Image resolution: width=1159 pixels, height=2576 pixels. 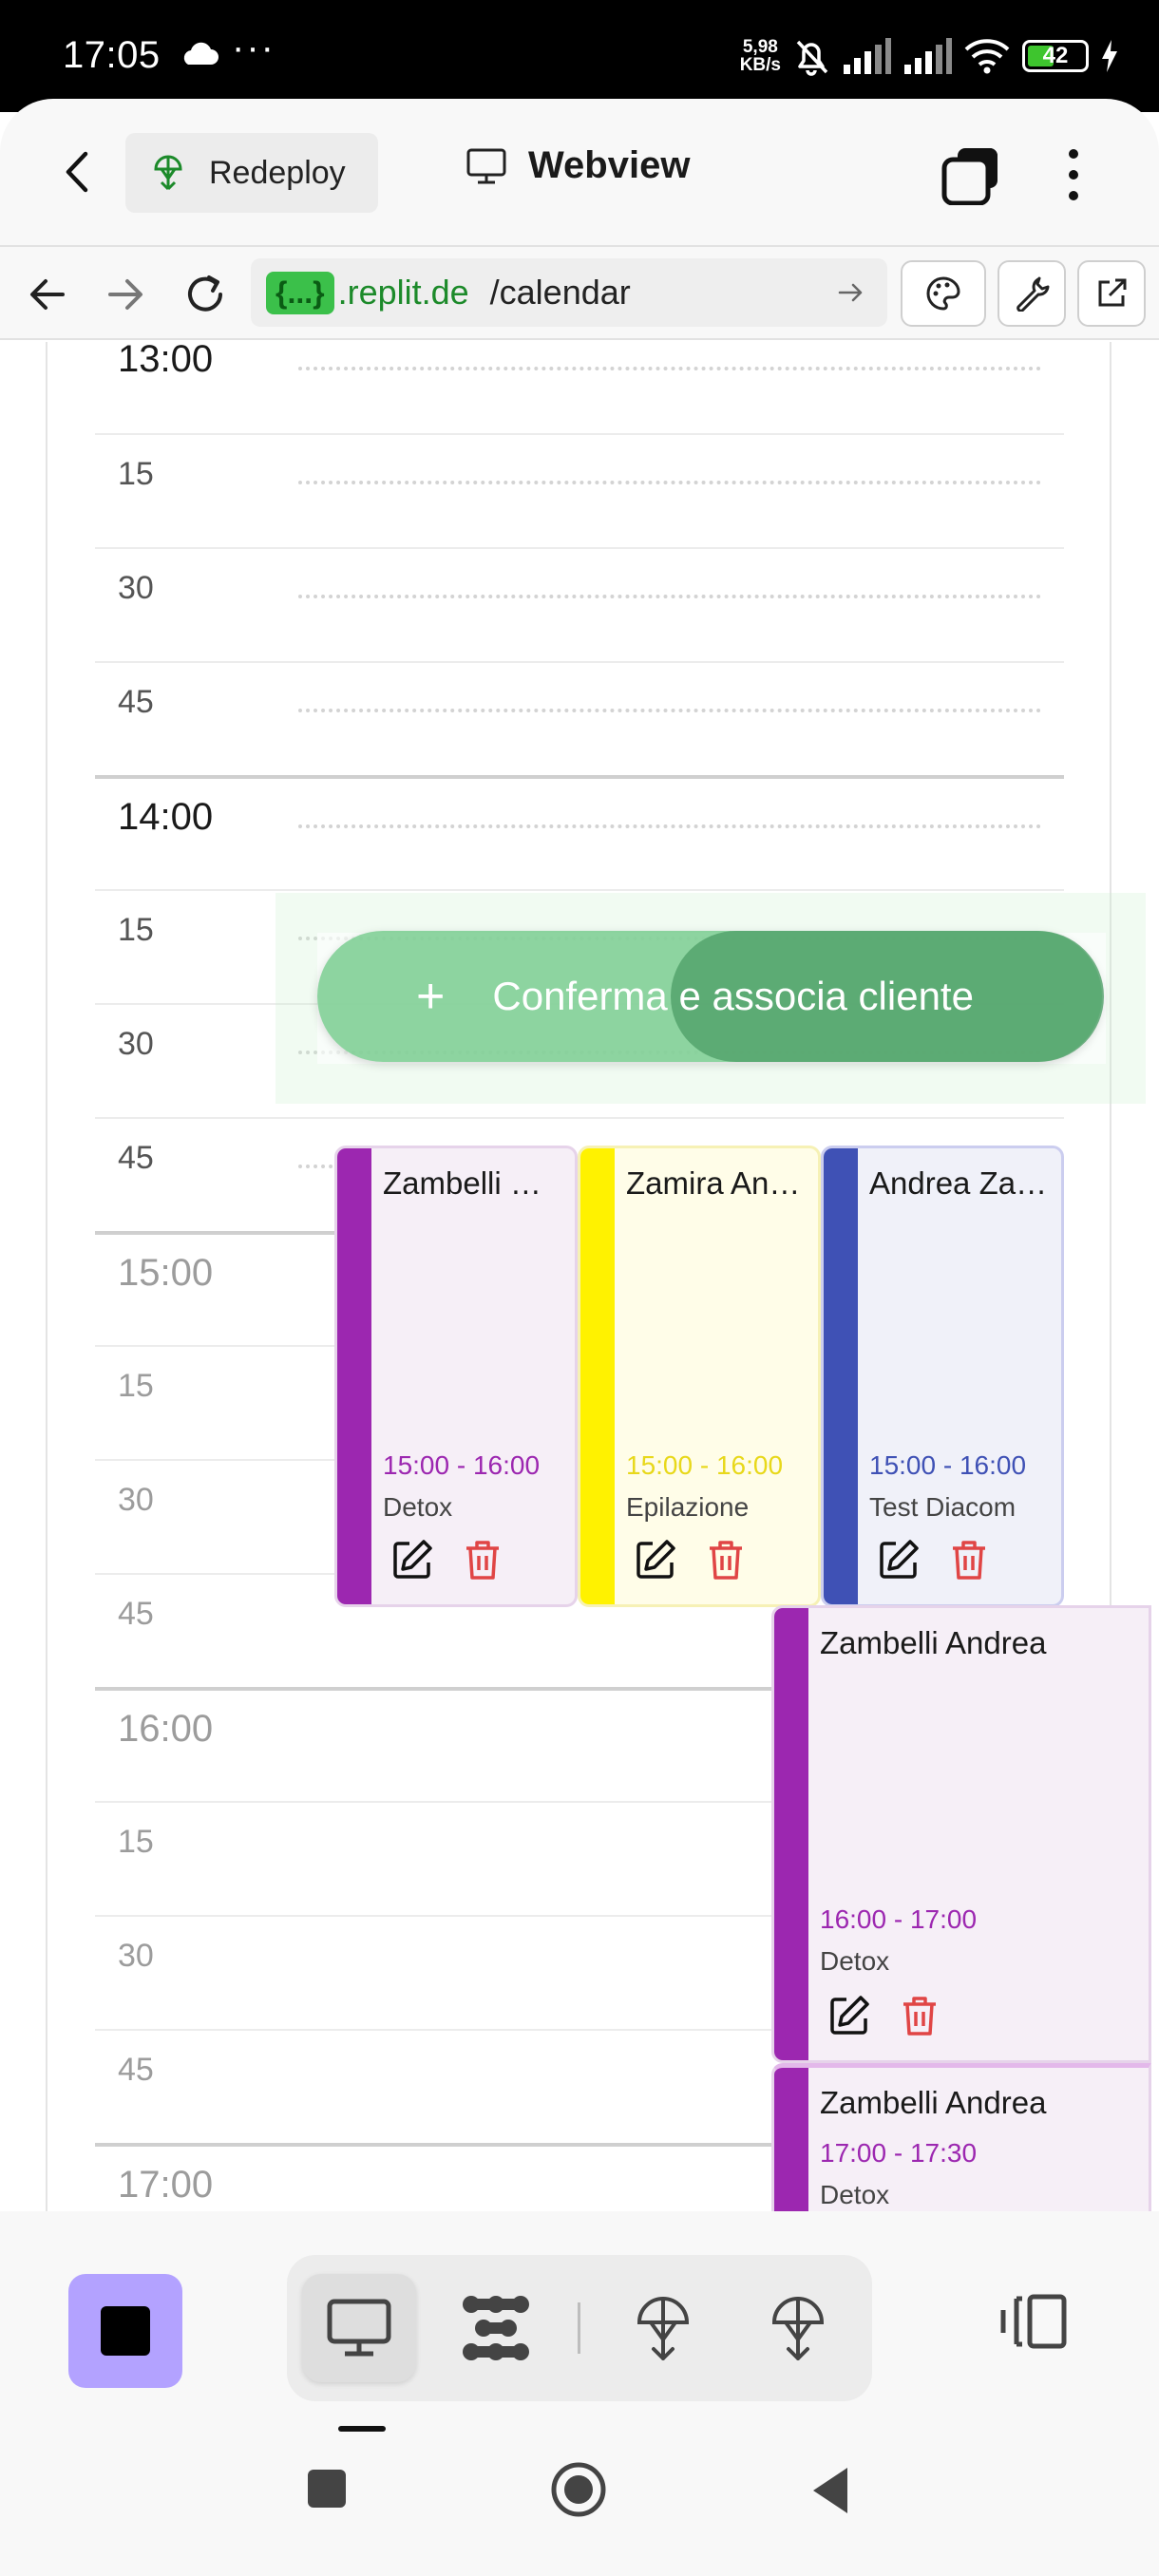 I want to click on slot-time-label: 14:00, so click(x=166, y=817).